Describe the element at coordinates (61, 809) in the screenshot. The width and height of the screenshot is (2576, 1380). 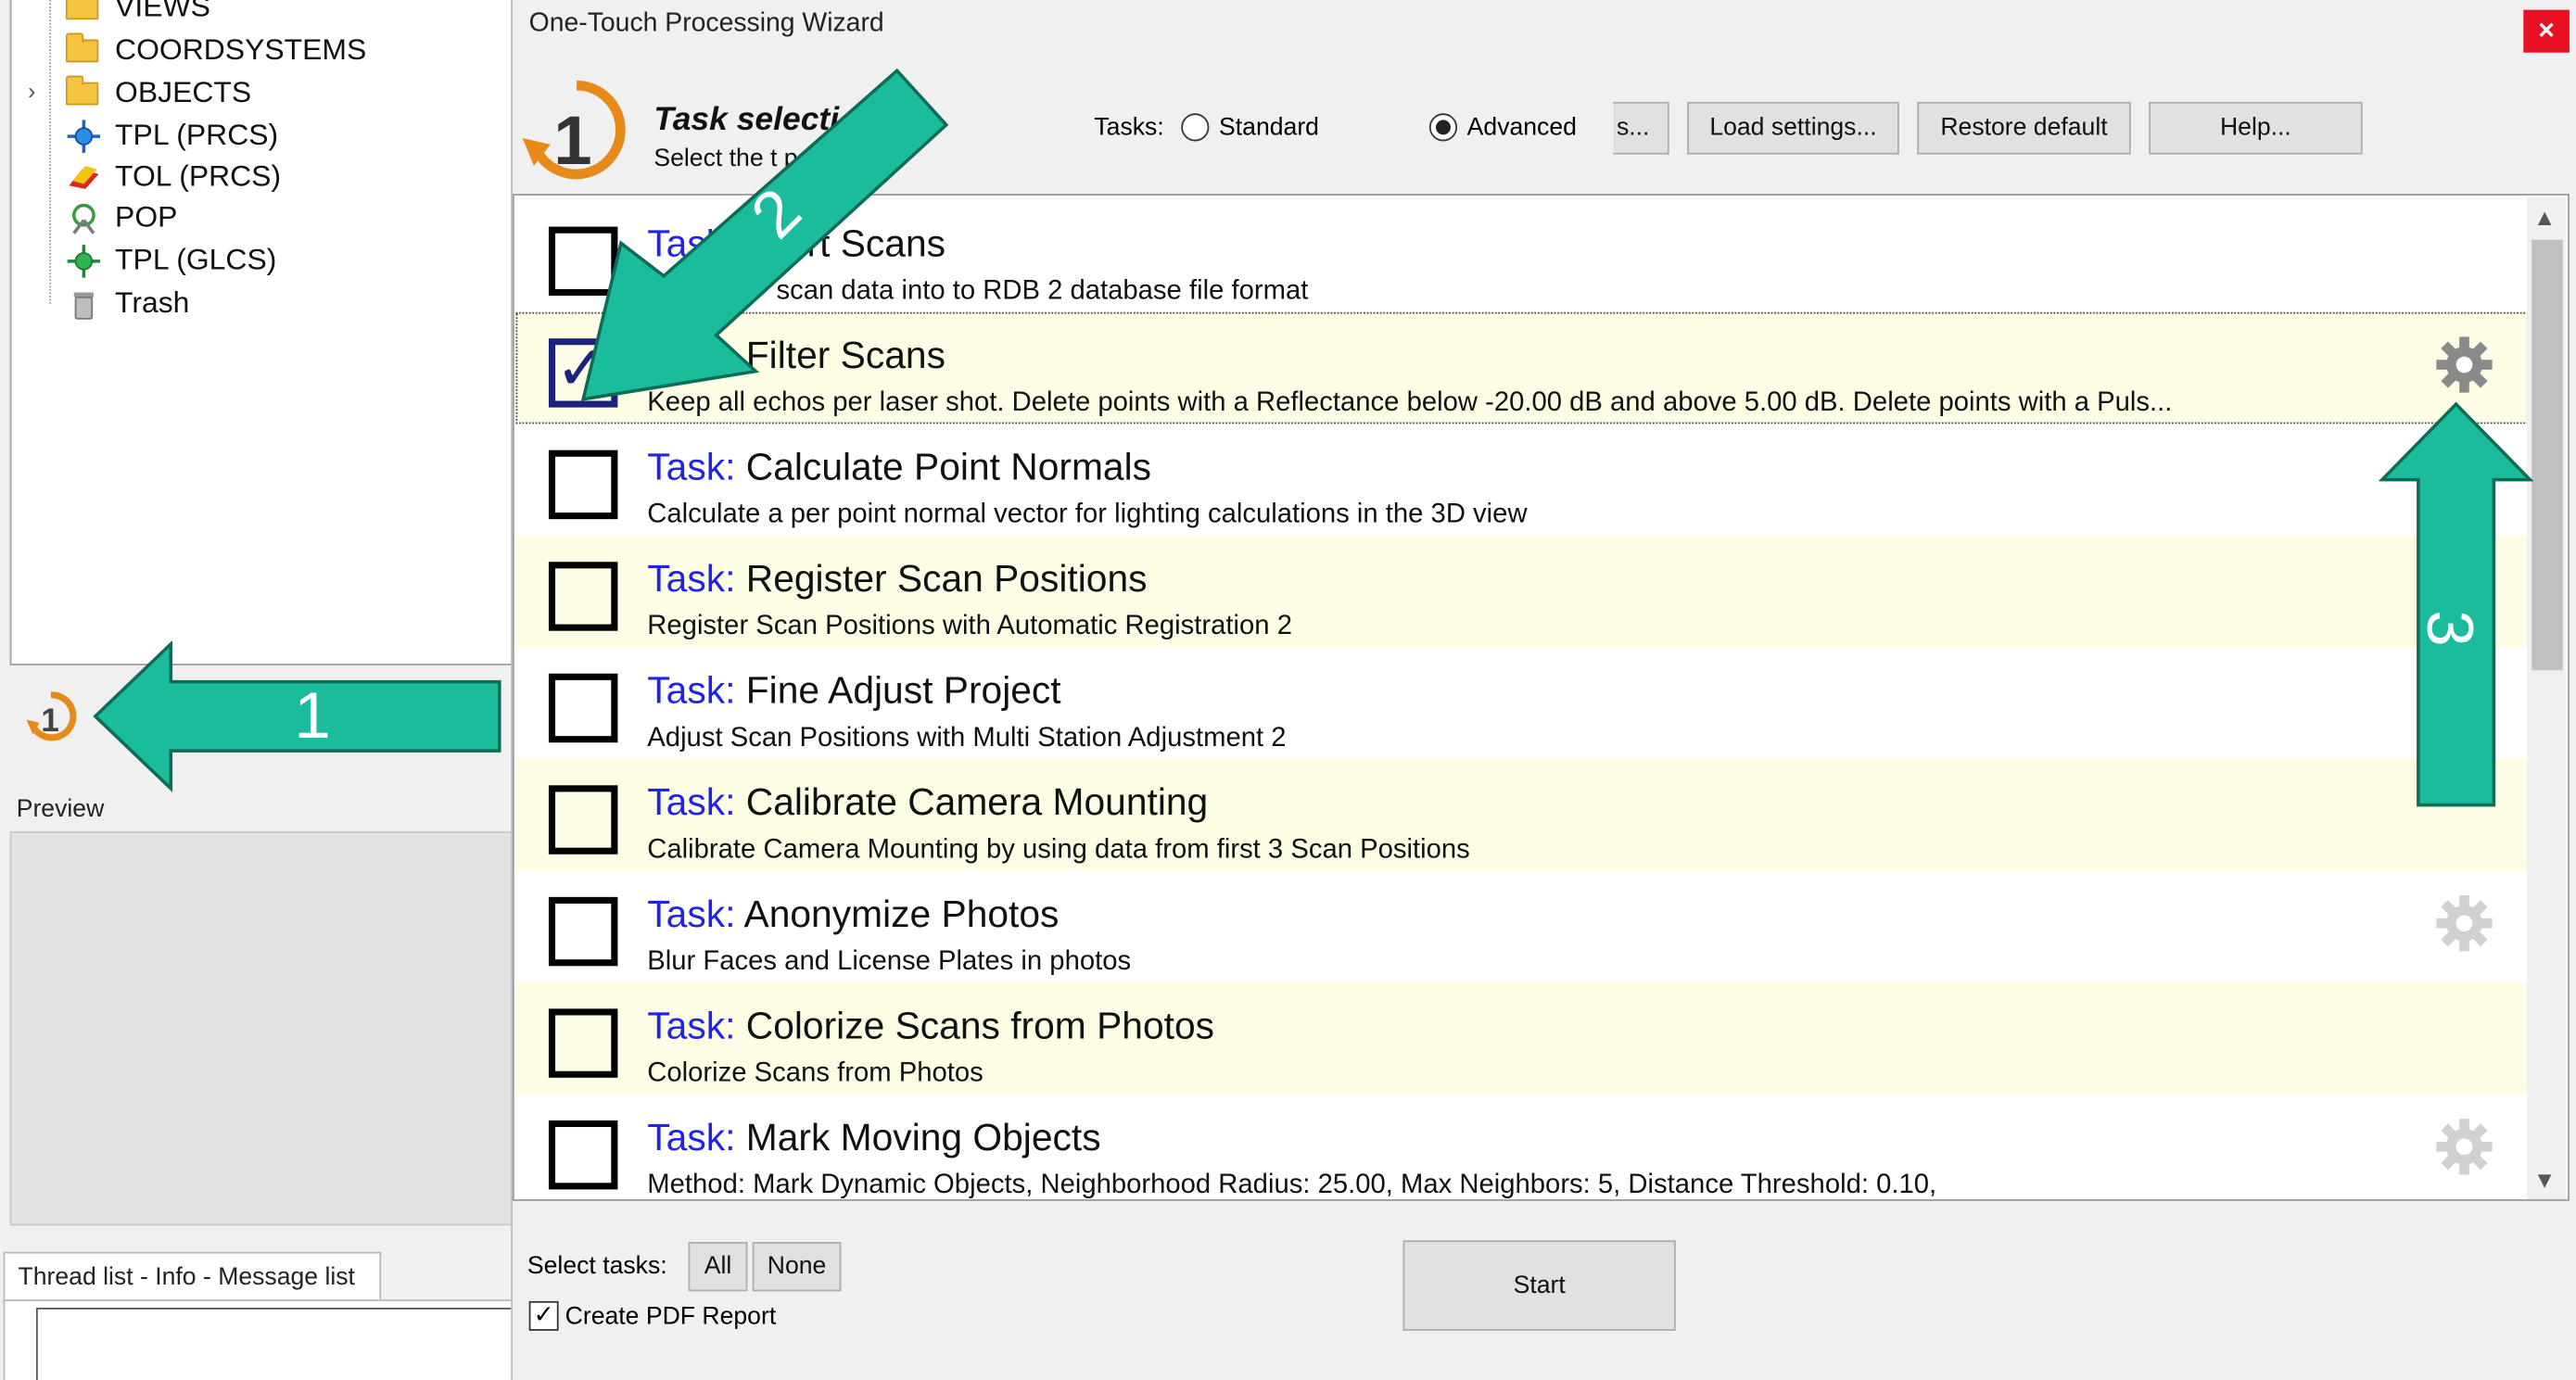
I see `preview-title: Preview` at that location.